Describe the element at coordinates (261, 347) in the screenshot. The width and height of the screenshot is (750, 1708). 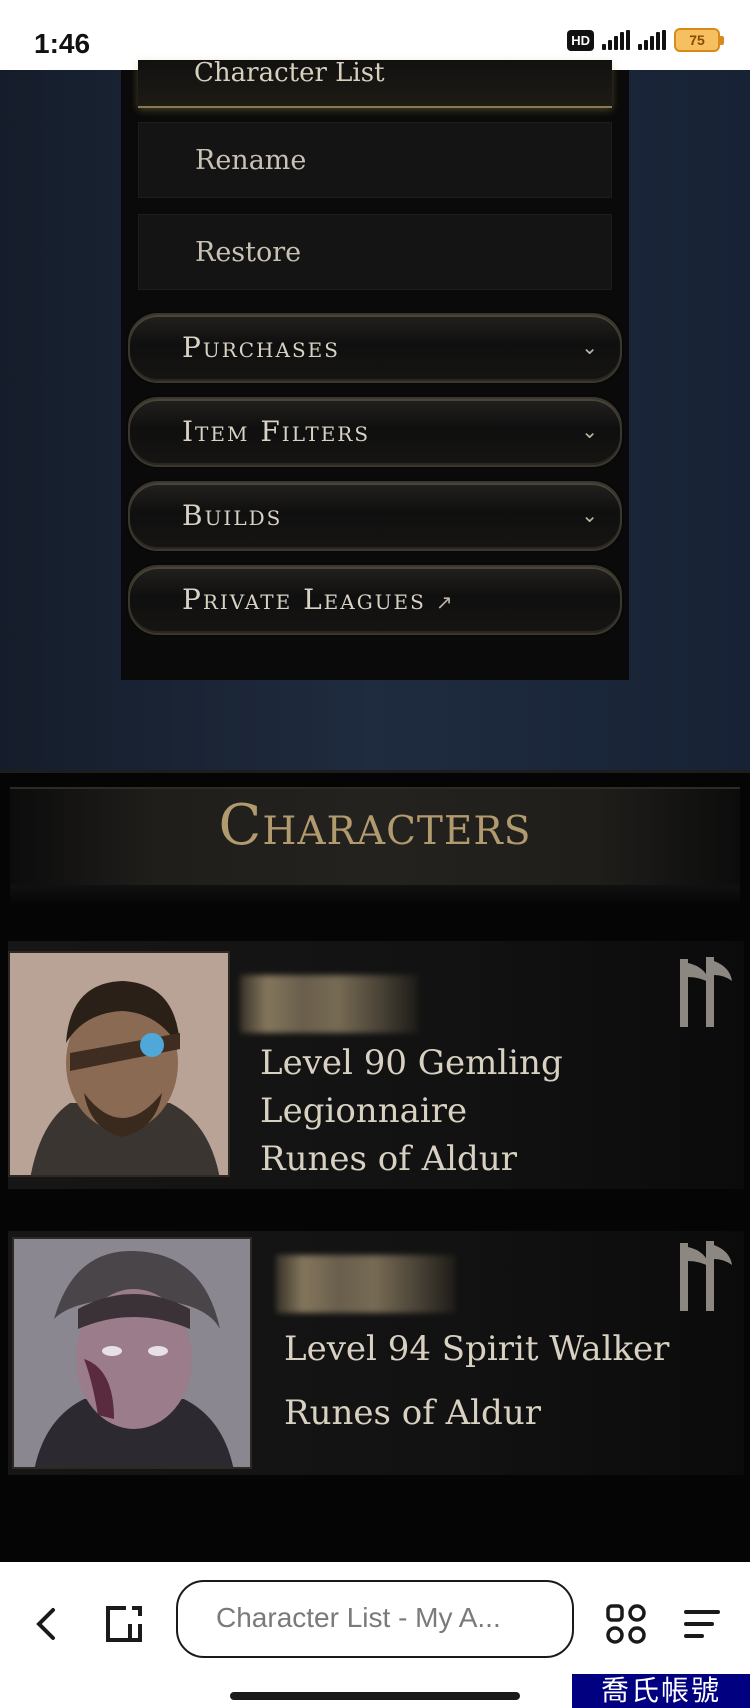
I see `accordion-label: Purchases` at that location.